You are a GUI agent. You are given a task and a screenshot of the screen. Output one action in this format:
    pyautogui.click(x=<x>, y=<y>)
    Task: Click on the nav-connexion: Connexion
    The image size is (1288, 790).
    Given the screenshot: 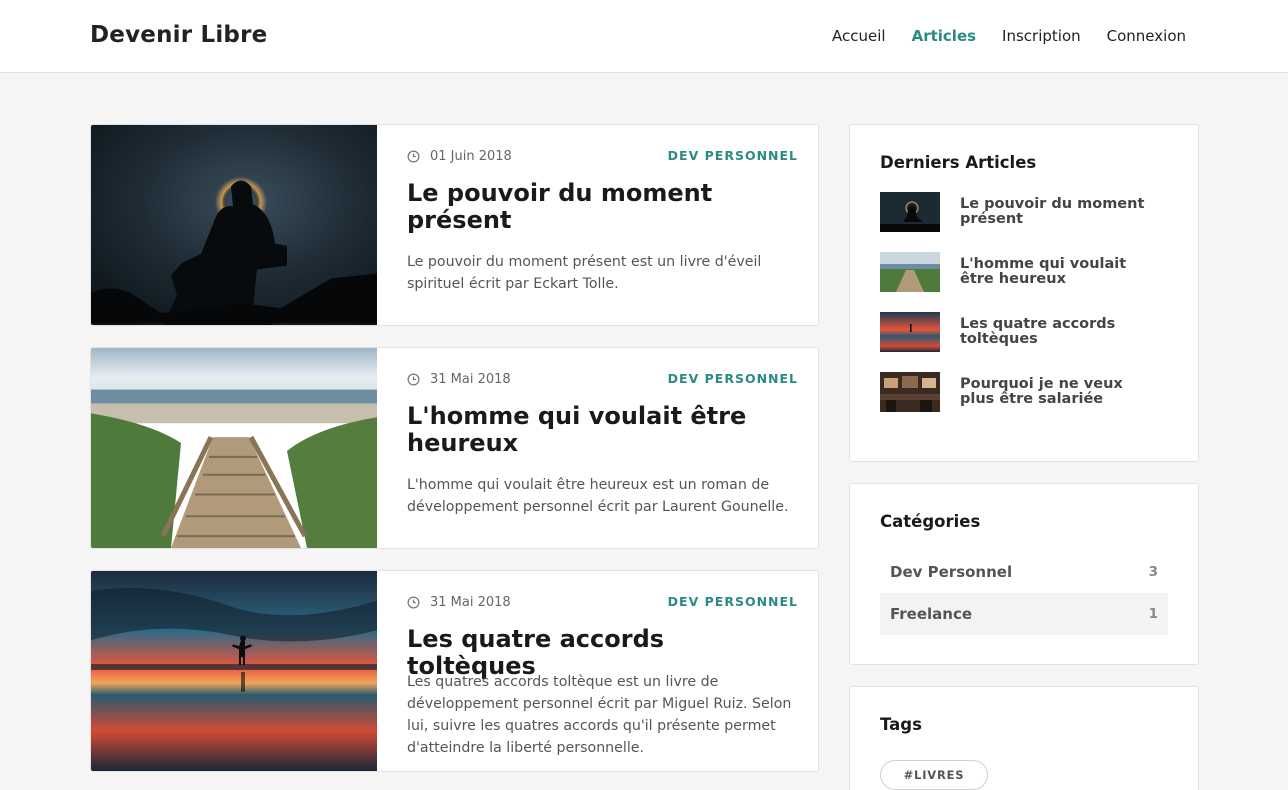 What is the action you would take?
    pyautogui.click(x=1146, y=36)
    